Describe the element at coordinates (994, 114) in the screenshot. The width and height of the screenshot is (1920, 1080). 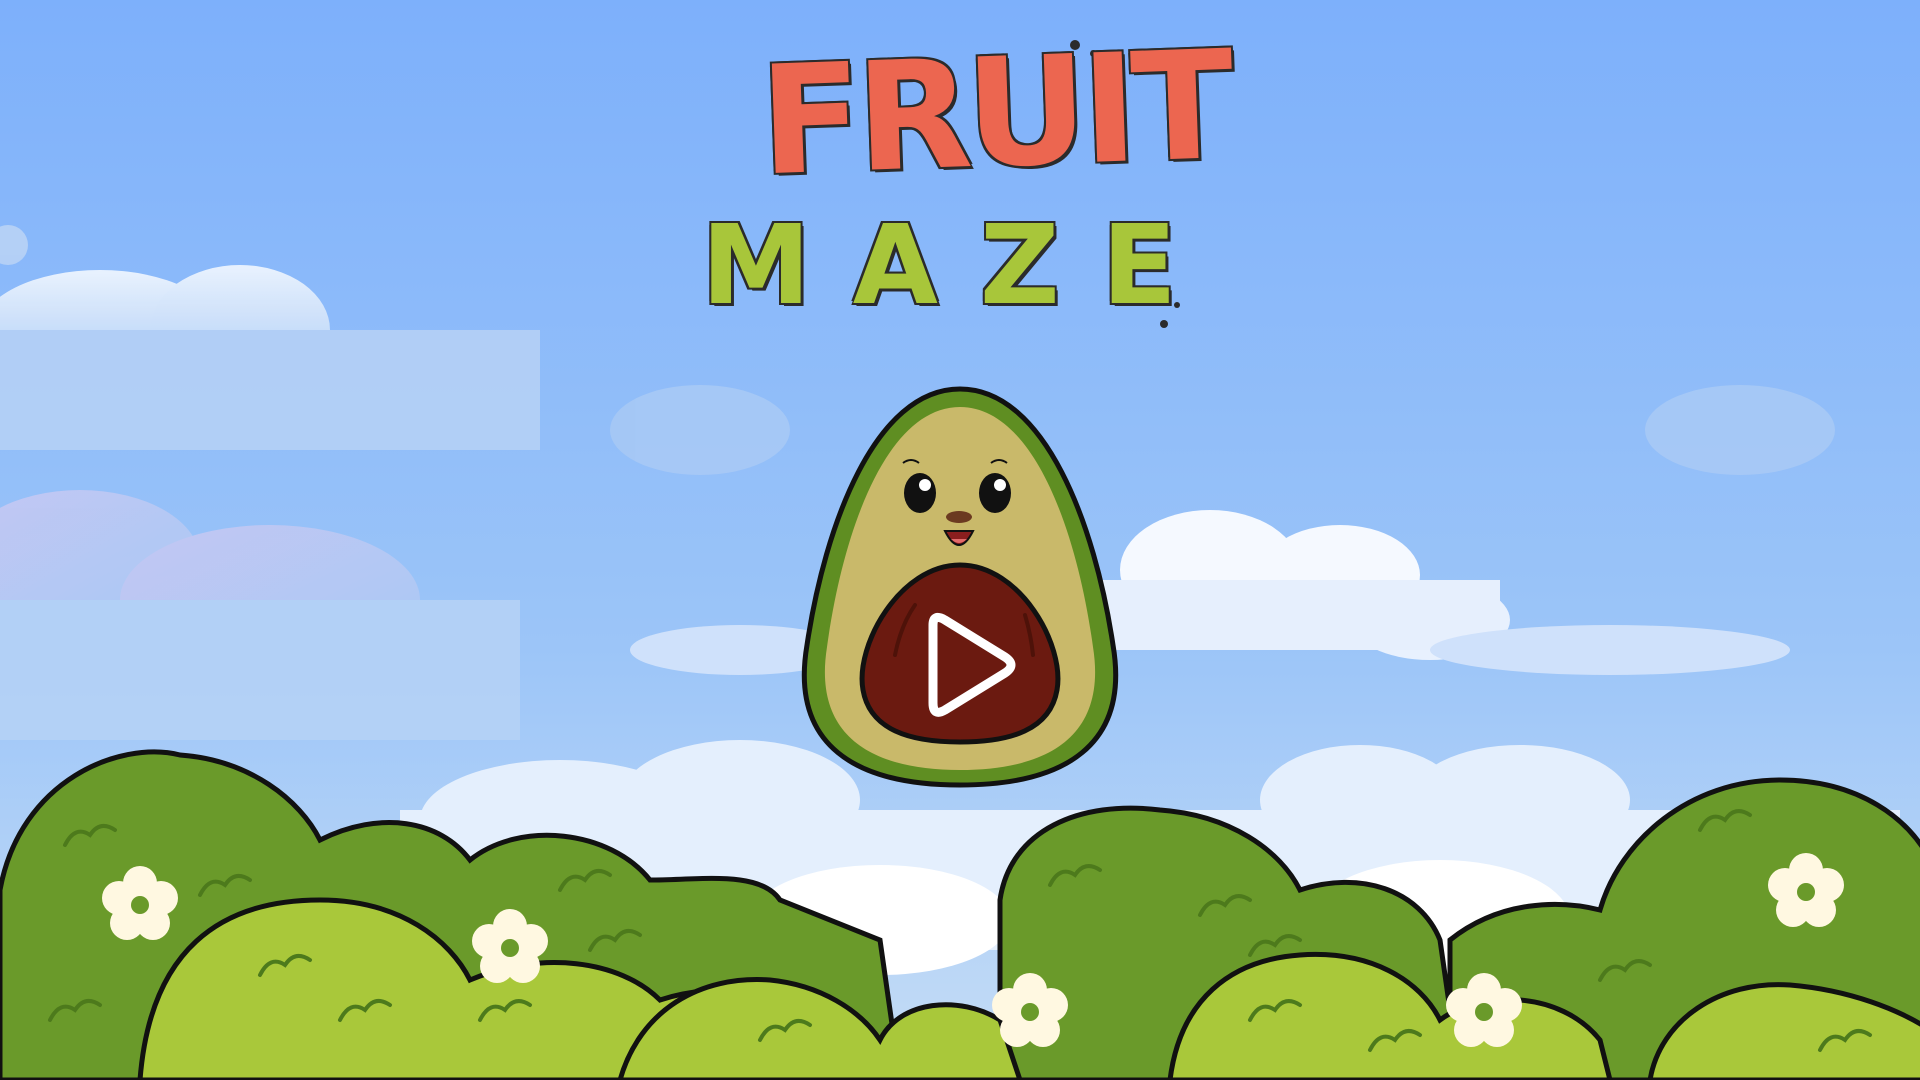
I see `title-fruit: FRUIT` at that location.